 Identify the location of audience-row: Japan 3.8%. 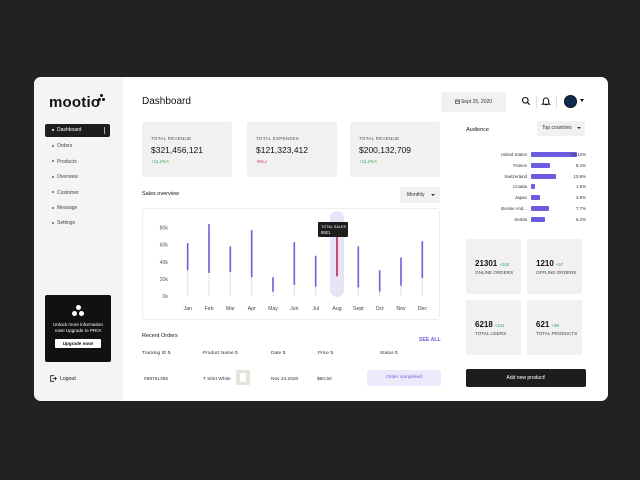
(519, 198).